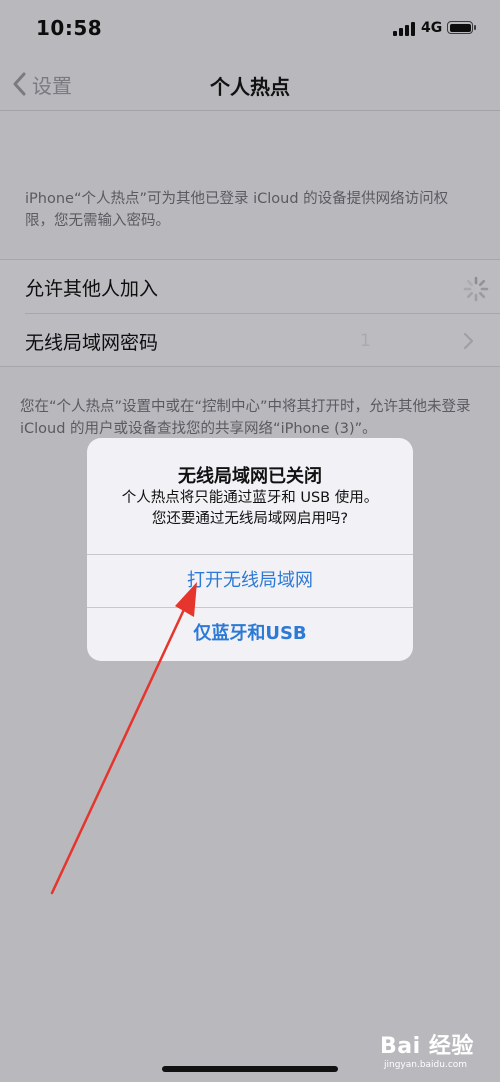 The height and width of the screenshot is (1082, 500). Describe the element at coordinates (250, 340) in the screenshot. I see `wifi-password-row: 无线局域网密码` at that location.